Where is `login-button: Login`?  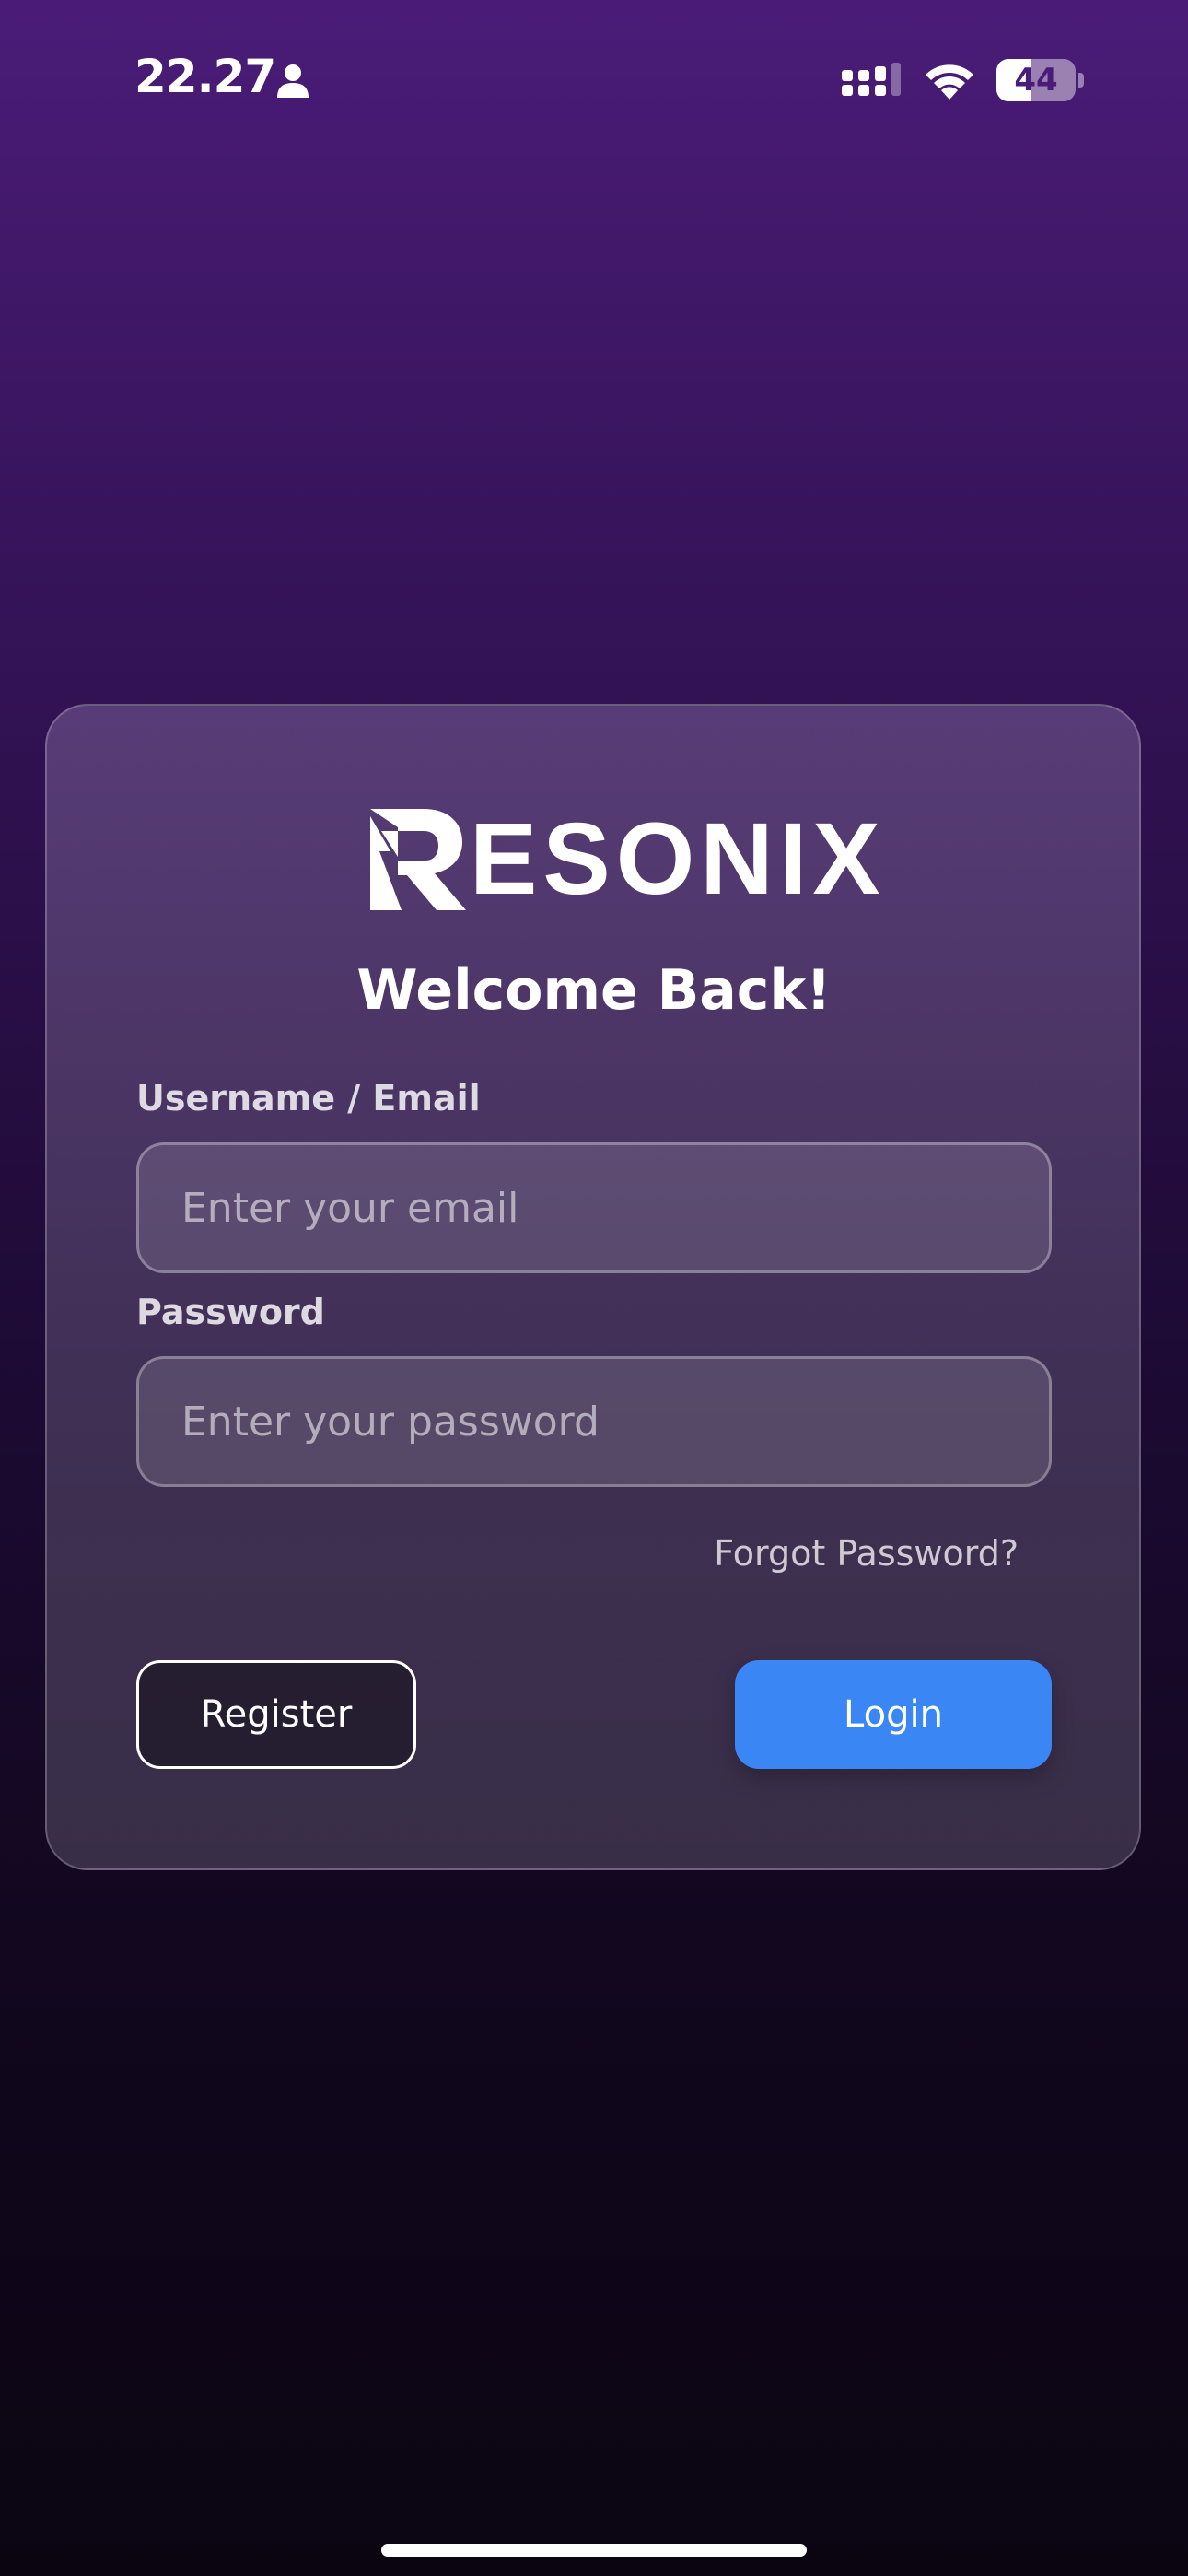
login-button: Login is located at coordinates (893, 1714).